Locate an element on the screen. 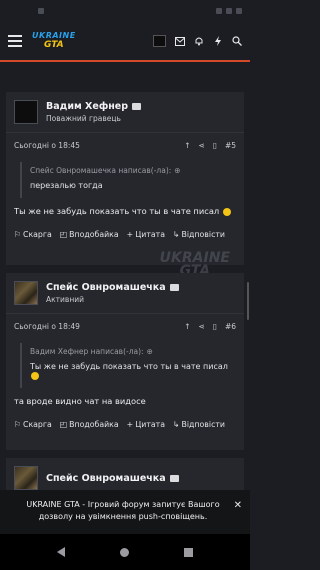  post-time: Сьогодні о 18:45 is located at coordinates (47, 145).